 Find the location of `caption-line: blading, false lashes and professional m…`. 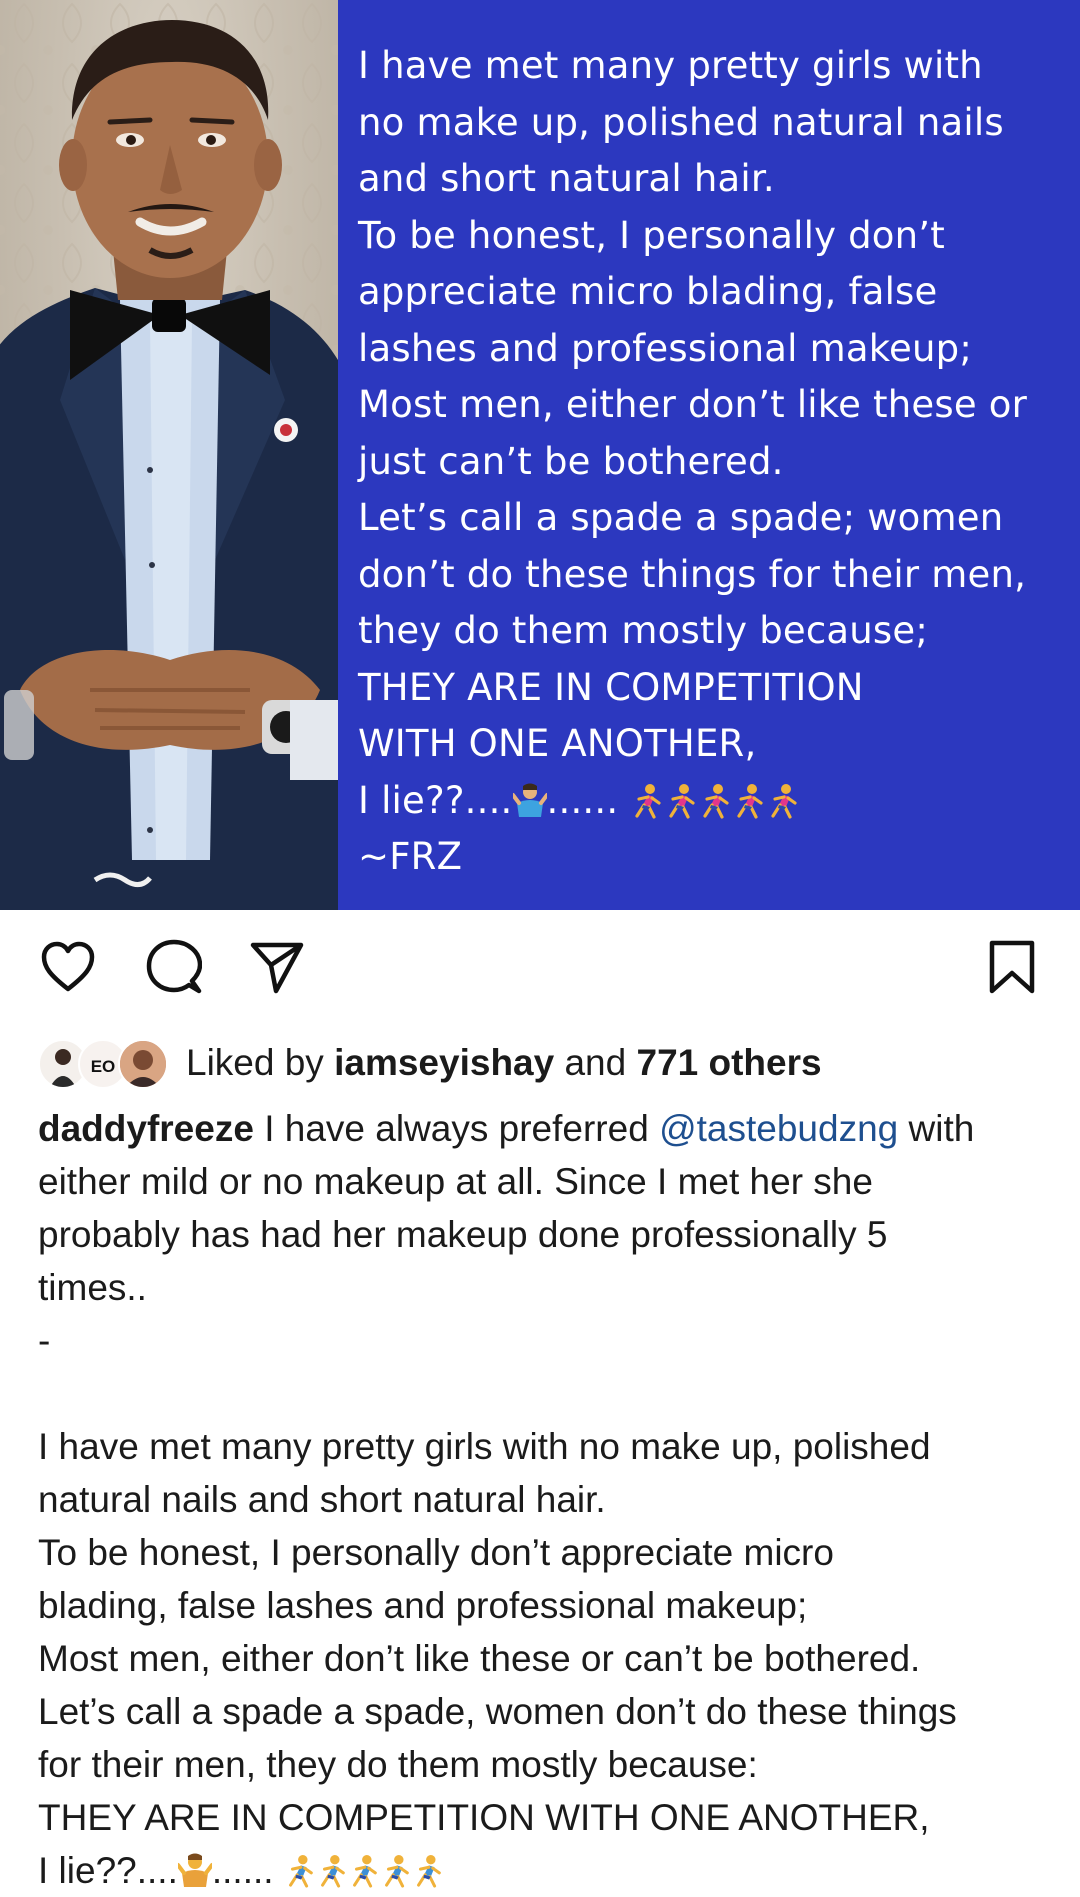

caption-line: blading, false lashes and professional m… is located at coordinates (423, 1605).